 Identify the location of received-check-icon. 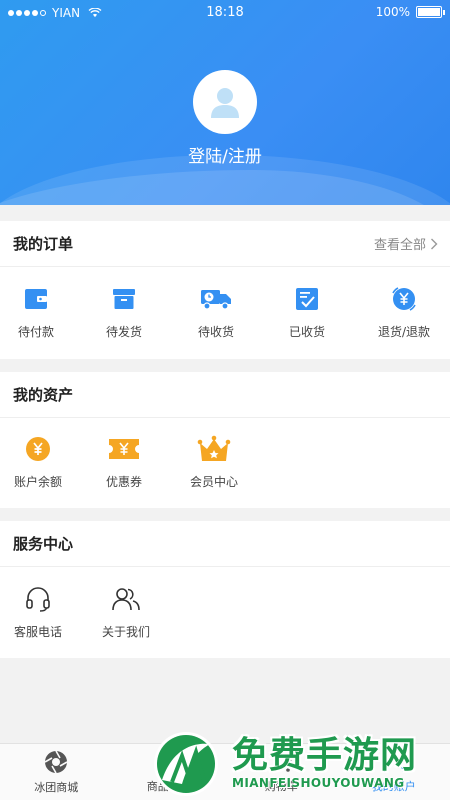
(307, 299).